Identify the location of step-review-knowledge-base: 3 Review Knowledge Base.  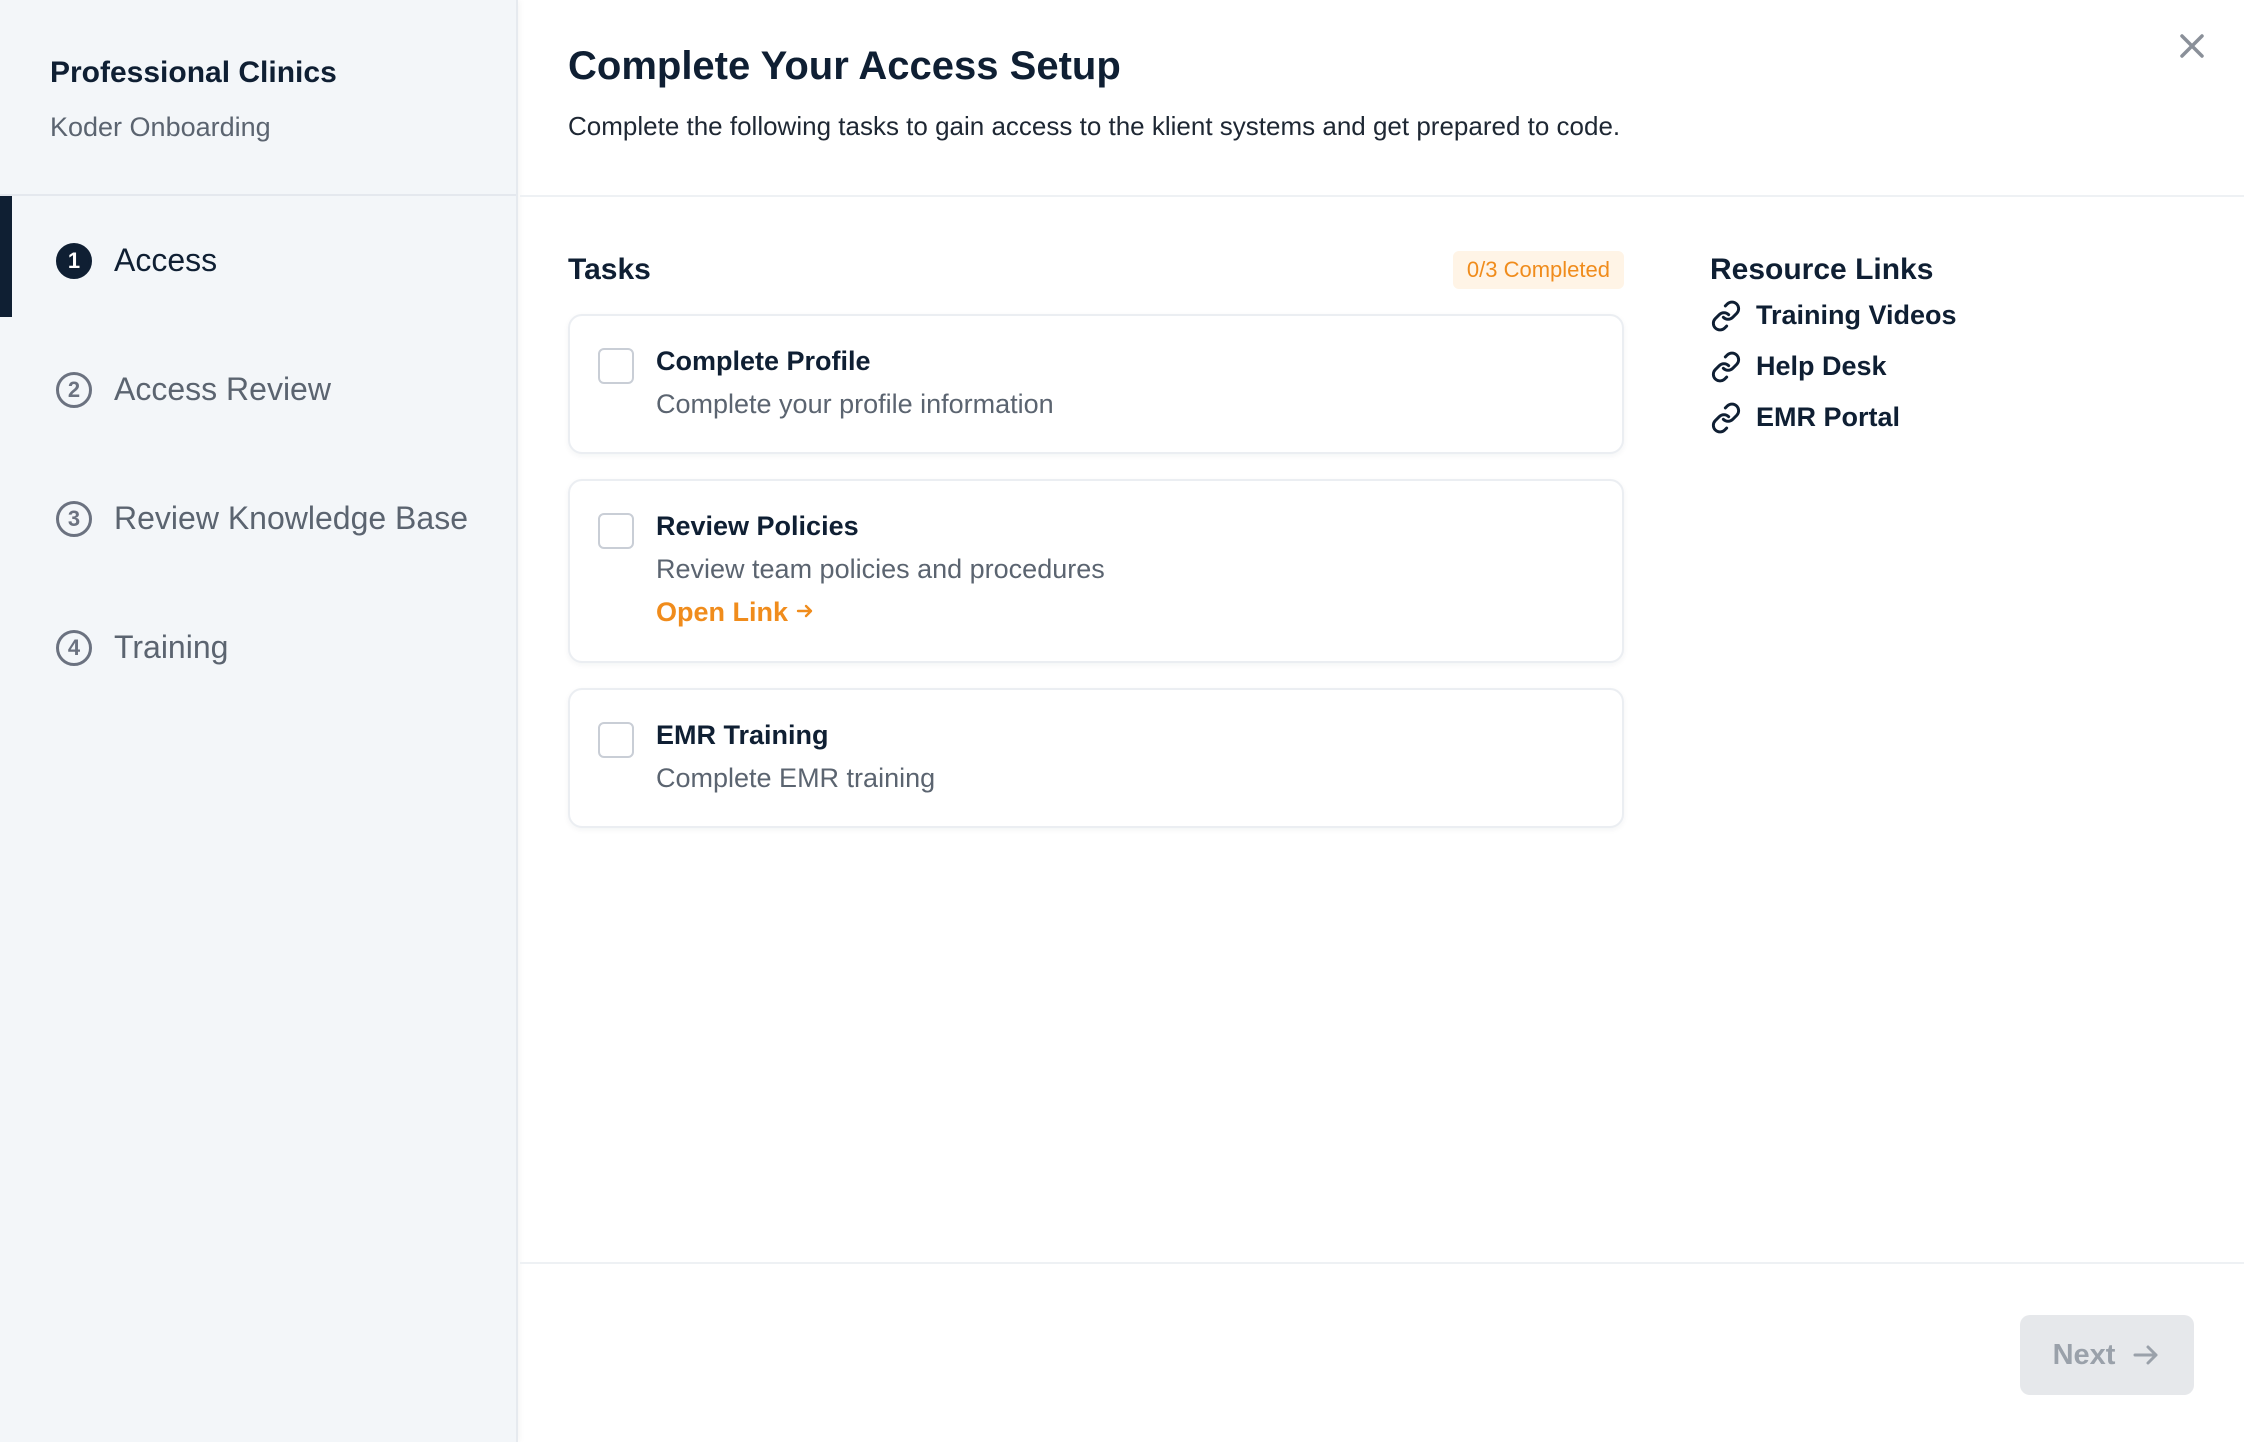
(258, 518).